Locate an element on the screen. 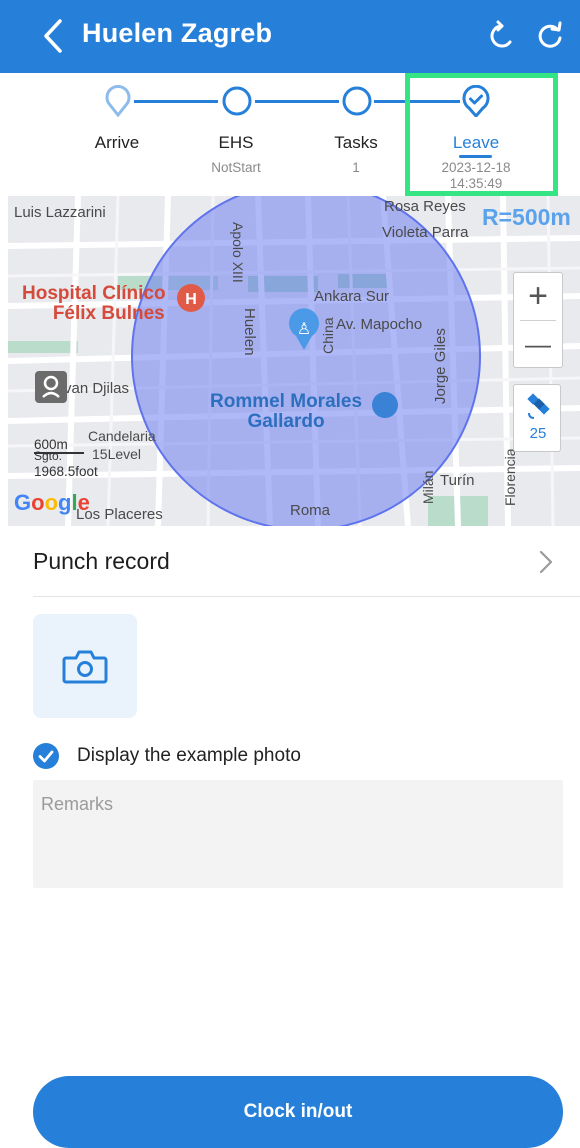 This screenshot has width=580, height=1148. street-view-pegman-icon is located at coordinates (51, 387).